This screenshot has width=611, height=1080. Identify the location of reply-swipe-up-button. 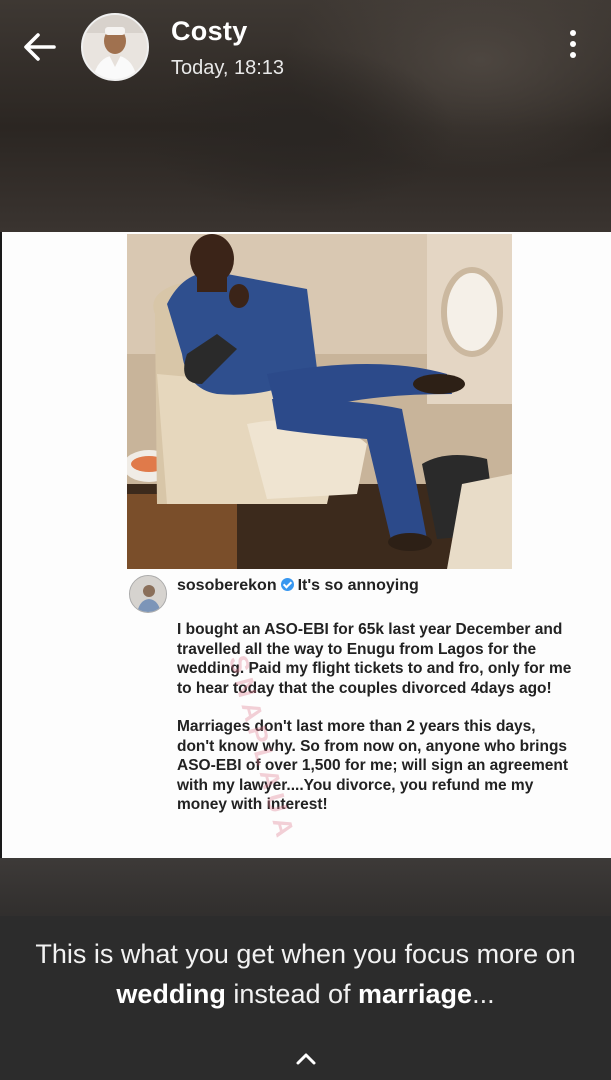
(306, 1058).